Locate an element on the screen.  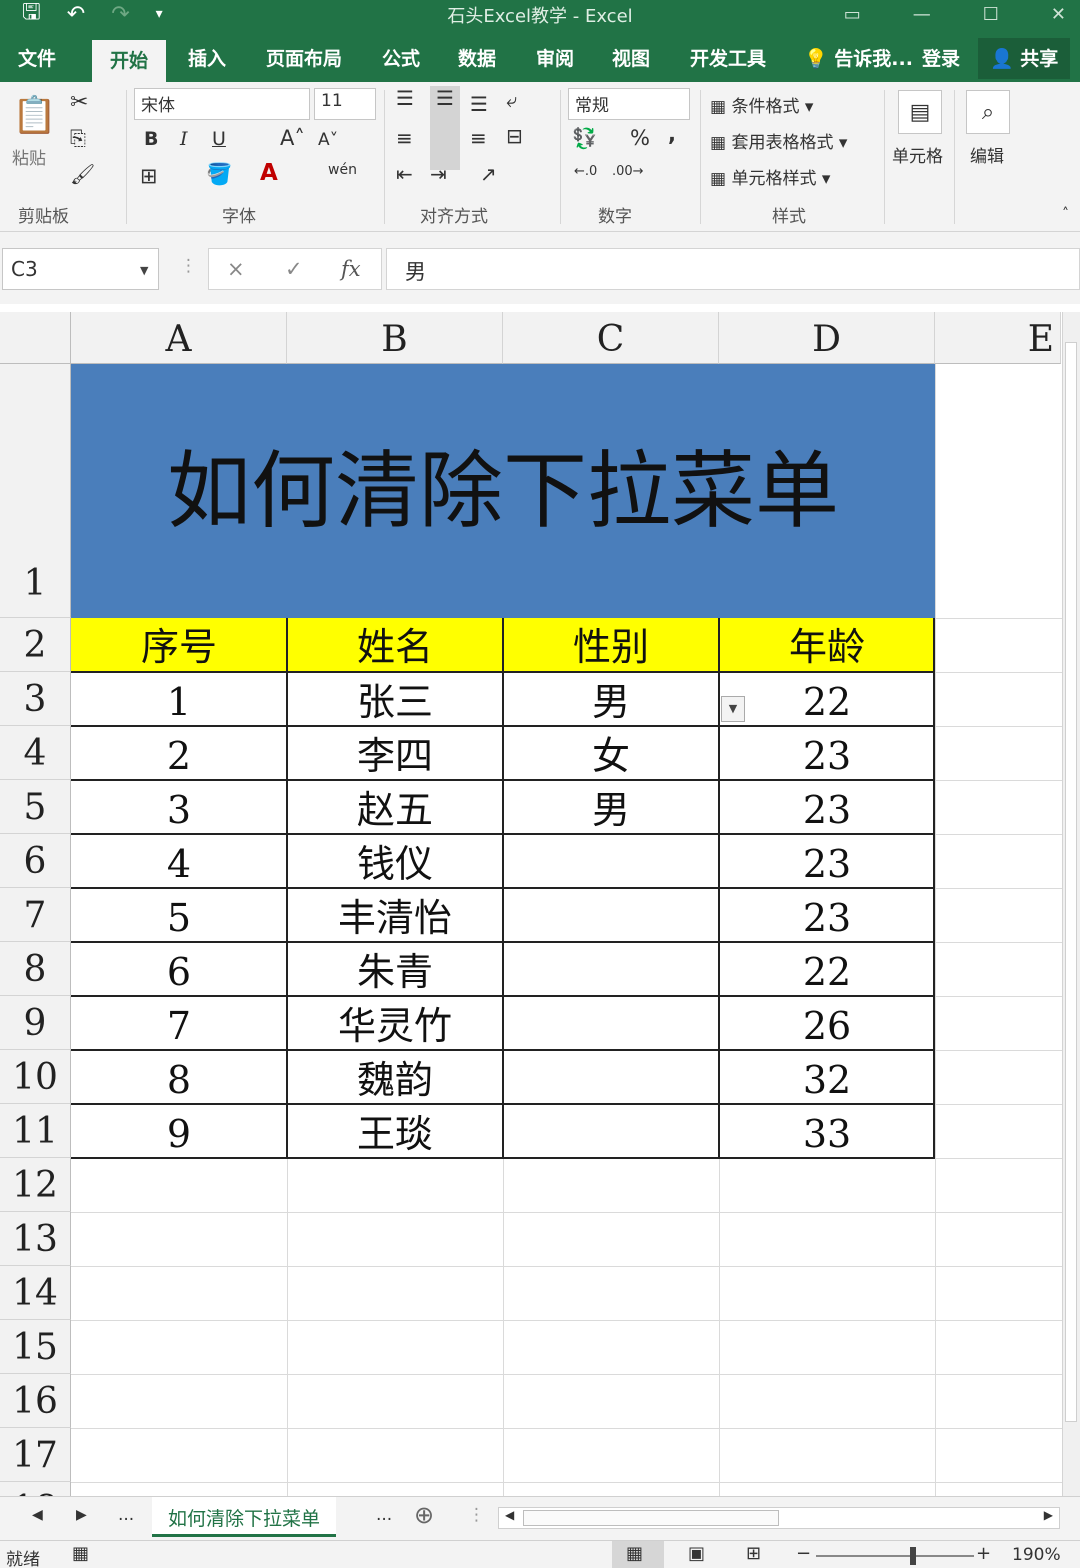
increase-font-icon: A˄ is located at coordinates (292, 138).